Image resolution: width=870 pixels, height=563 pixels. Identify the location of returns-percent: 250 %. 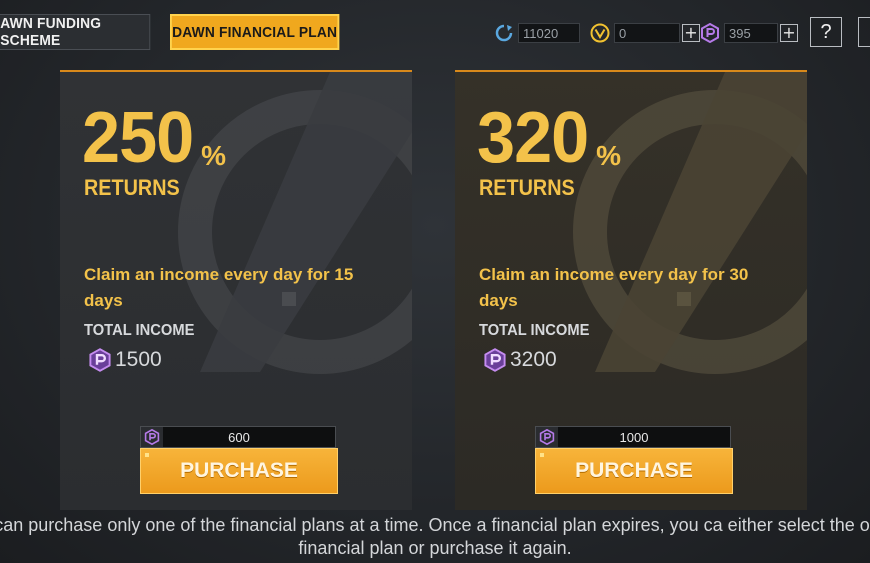
(154, 138).